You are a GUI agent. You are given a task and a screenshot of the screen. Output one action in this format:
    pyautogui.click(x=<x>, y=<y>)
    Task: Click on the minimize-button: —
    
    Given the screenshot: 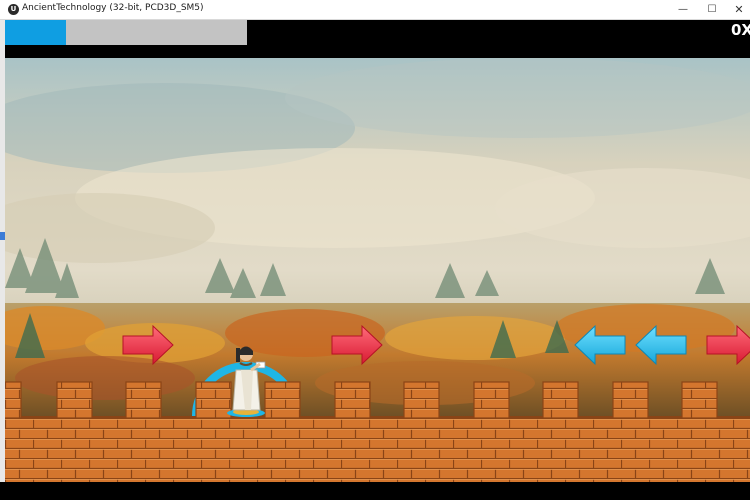 What is the action you would take?
    pyautogui.click(x=683, y=10)
    